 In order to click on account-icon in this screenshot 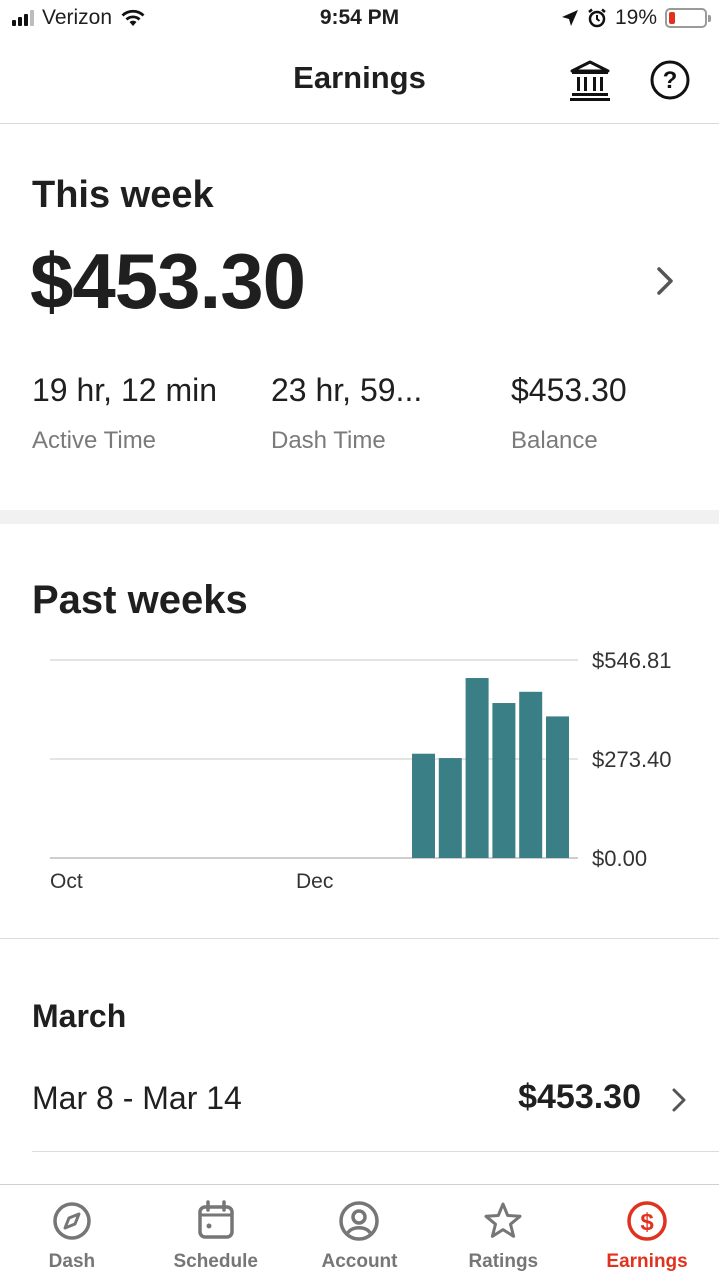, I will do `click(359, 1221)`.